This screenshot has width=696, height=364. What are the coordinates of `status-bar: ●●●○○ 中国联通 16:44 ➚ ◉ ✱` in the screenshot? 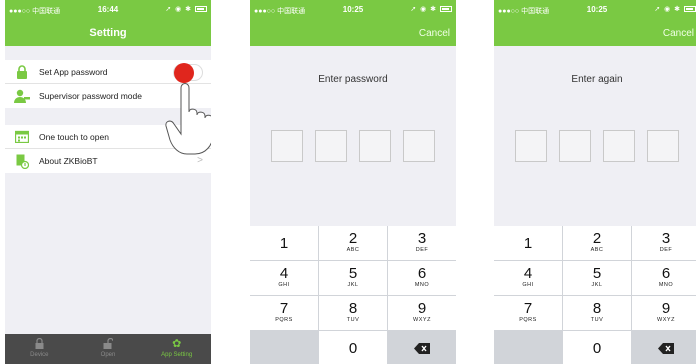 It's located at (108, 10).